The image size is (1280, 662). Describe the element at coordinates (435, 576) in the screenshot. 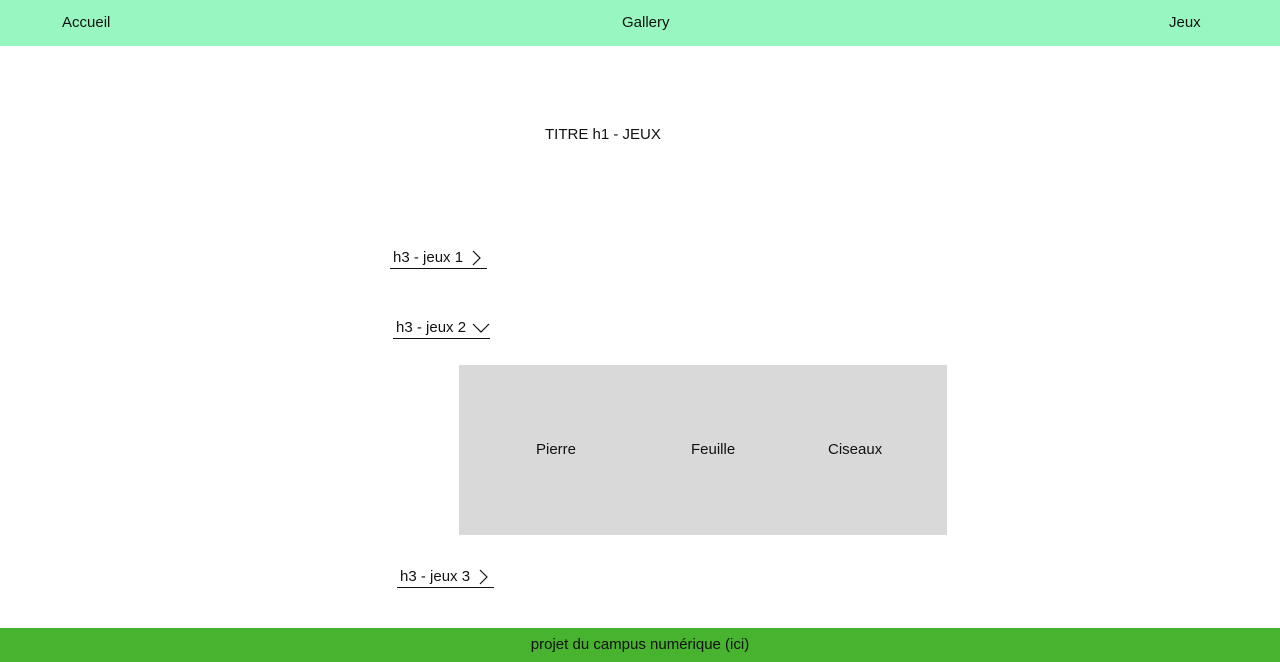

I see `accordion-label: h3 - jeux 3` at that location.